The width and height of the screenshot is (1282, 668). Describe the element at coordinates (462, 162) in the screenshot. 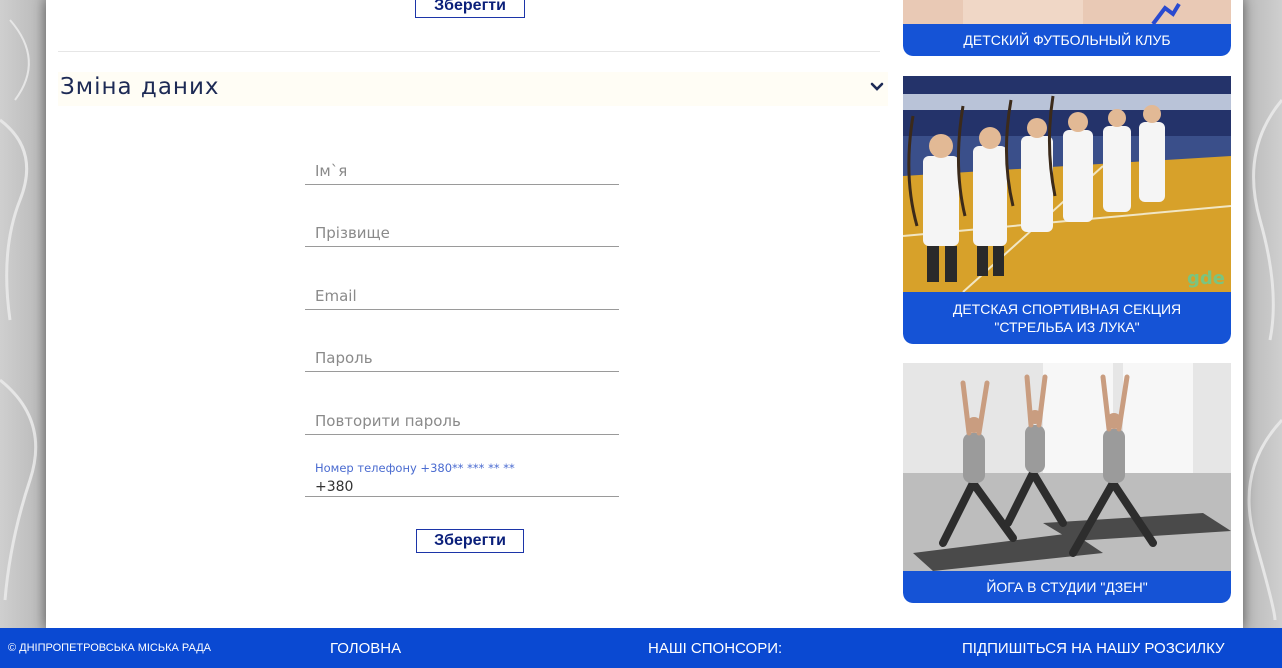

I see `name-field: Ім`я` at that location.